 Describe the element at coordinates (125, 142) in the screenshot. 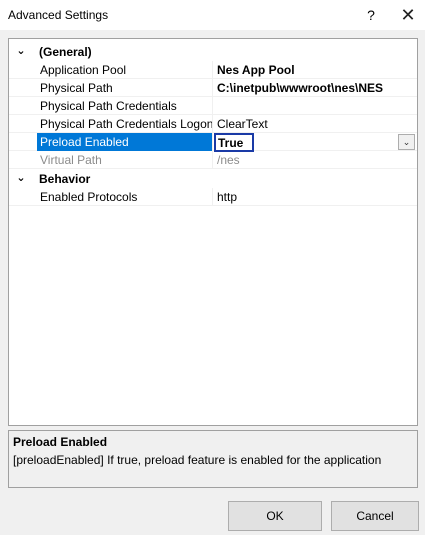

I see `property-name: Preload Enabled` at that location.